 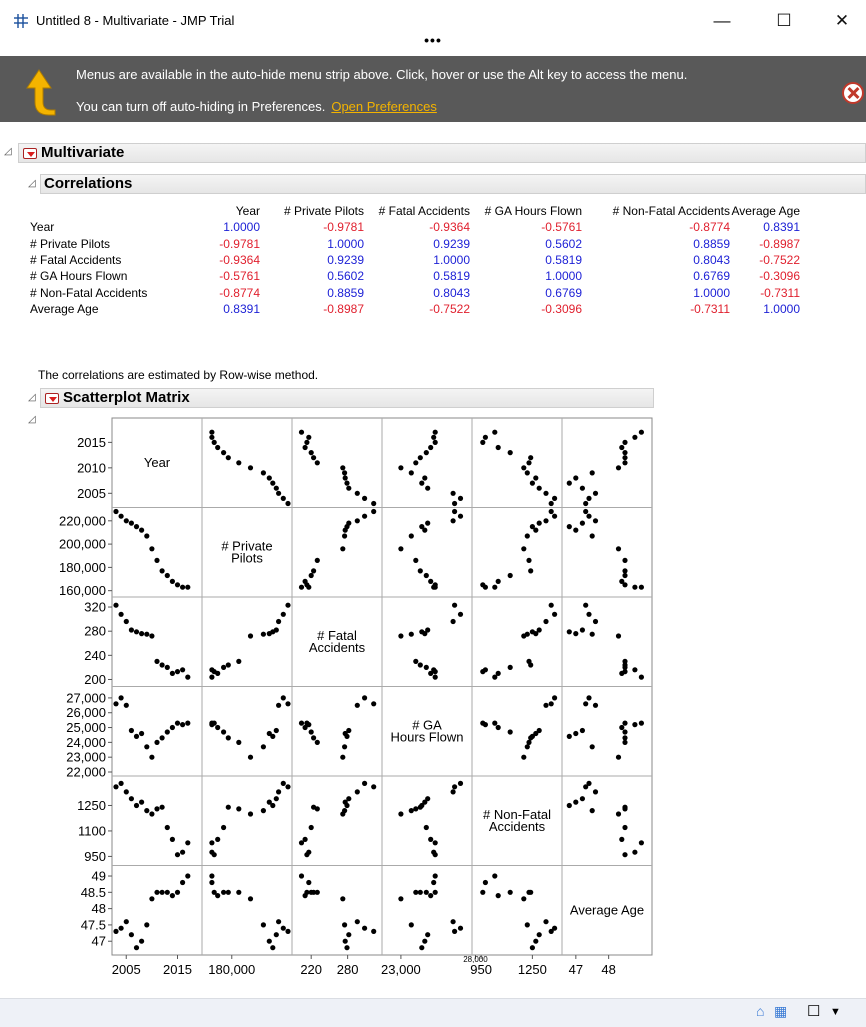 I want to click on column-header: # Private Pilots, so click(x=323, y=211).